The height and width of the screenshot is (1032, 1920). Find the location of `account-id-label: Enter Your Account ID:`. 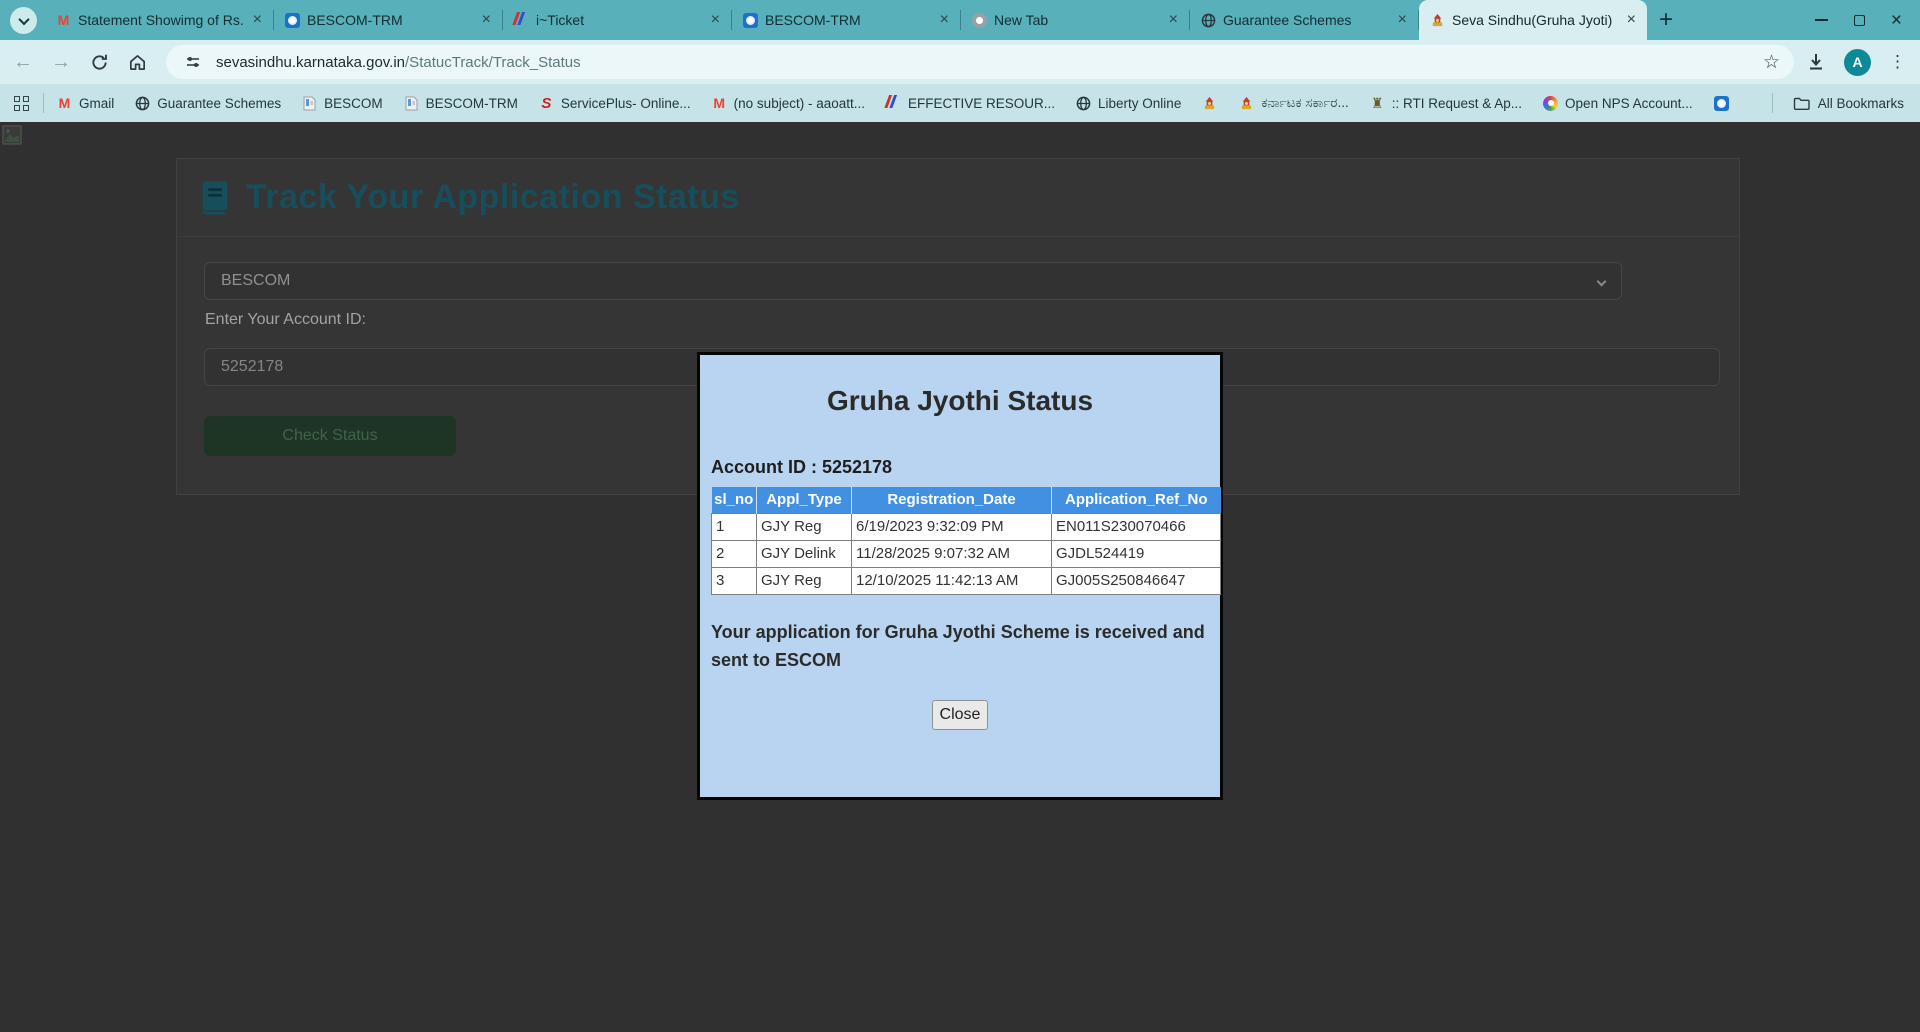

account-id-label: Enter Your Account ID: is located at coordinates (285, 319).